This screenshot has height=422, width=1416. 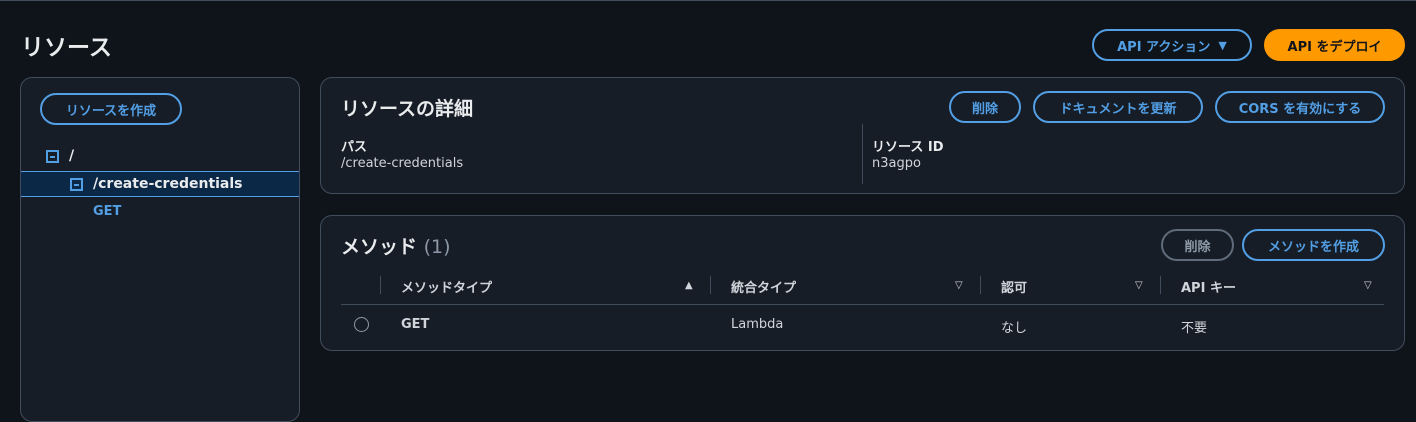 What do you see at coordinates (1313, 245) in the screenshot?
I see `create-method-button: メソッドを作成` at bounding box center [1313, 245].